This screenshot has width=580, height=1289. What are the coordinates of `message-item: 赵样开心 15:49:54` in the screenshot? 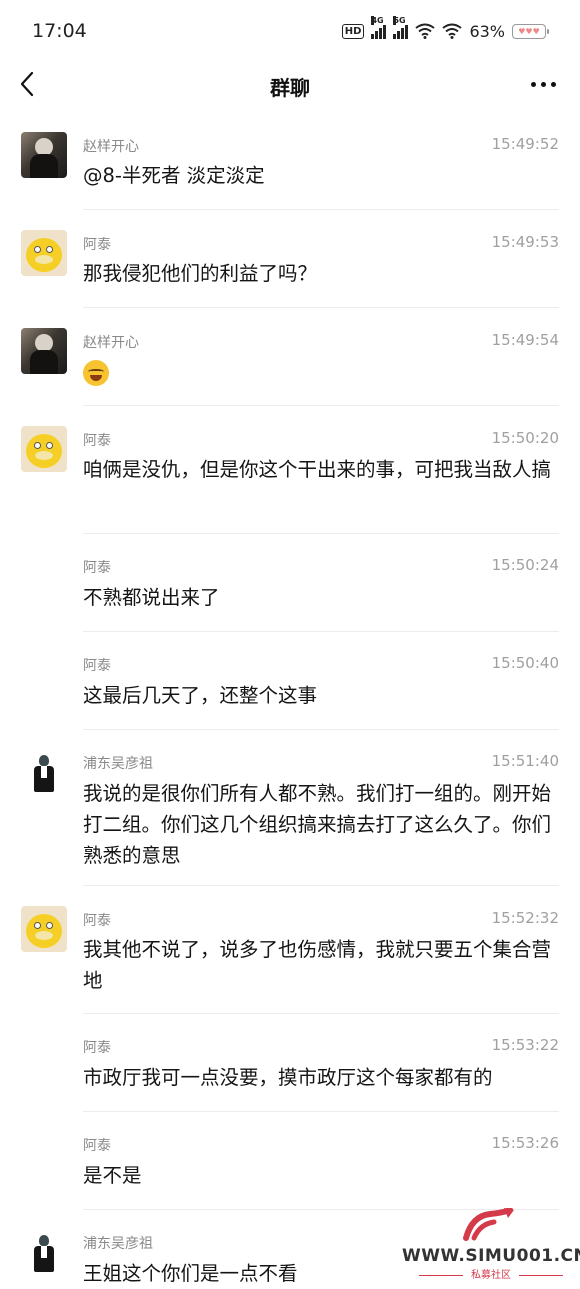 It's located at (290, 357).